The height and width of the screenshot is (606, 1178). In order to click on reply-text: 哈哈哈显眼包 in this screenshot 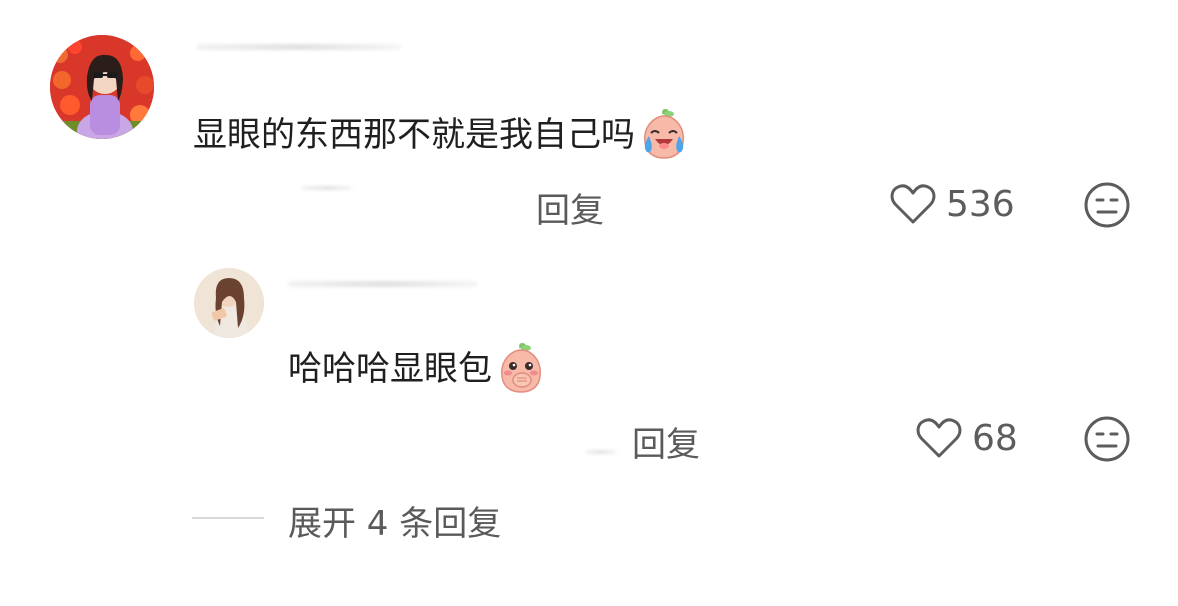, I will do `click(390, 369)`.